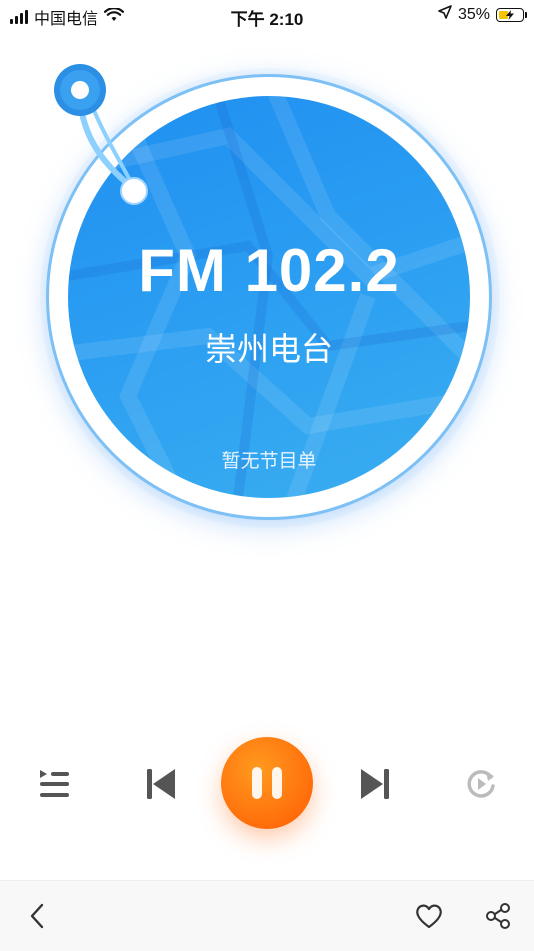 The height and width of the screenshot is (951, 534). What do you see at coordinates (101, 134) in the screenshot?
I see `tonearm-icon` at bounding box center [101, 134].